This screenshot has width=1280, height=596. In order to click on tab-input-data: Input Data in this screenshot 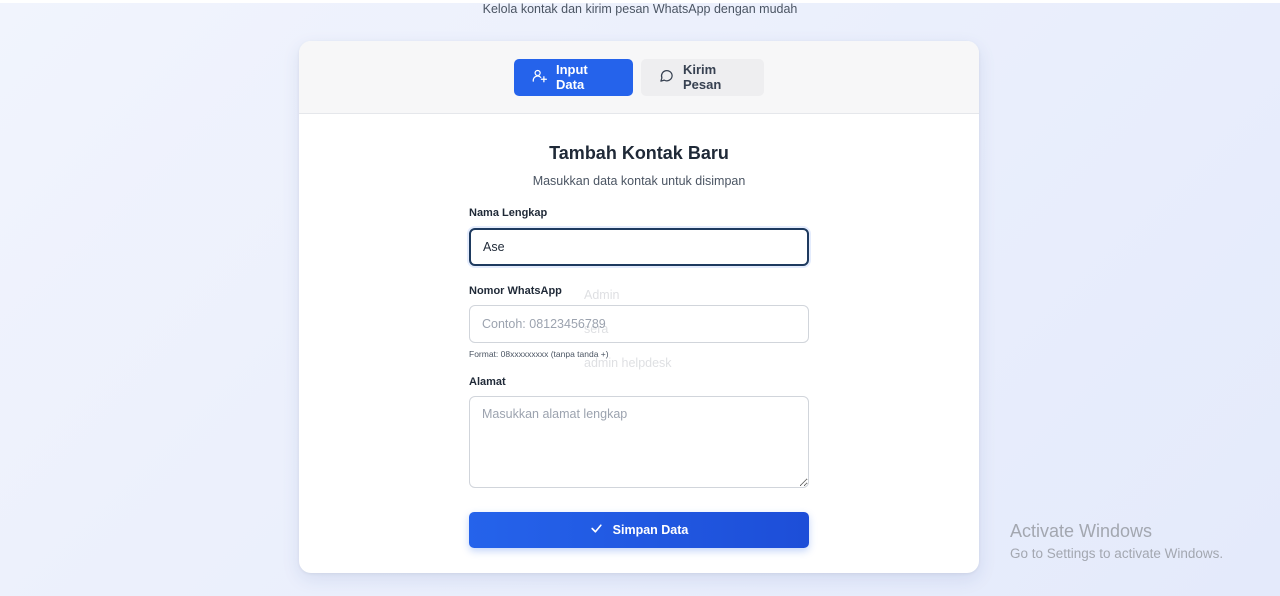, I will do `click(573, 77)`.